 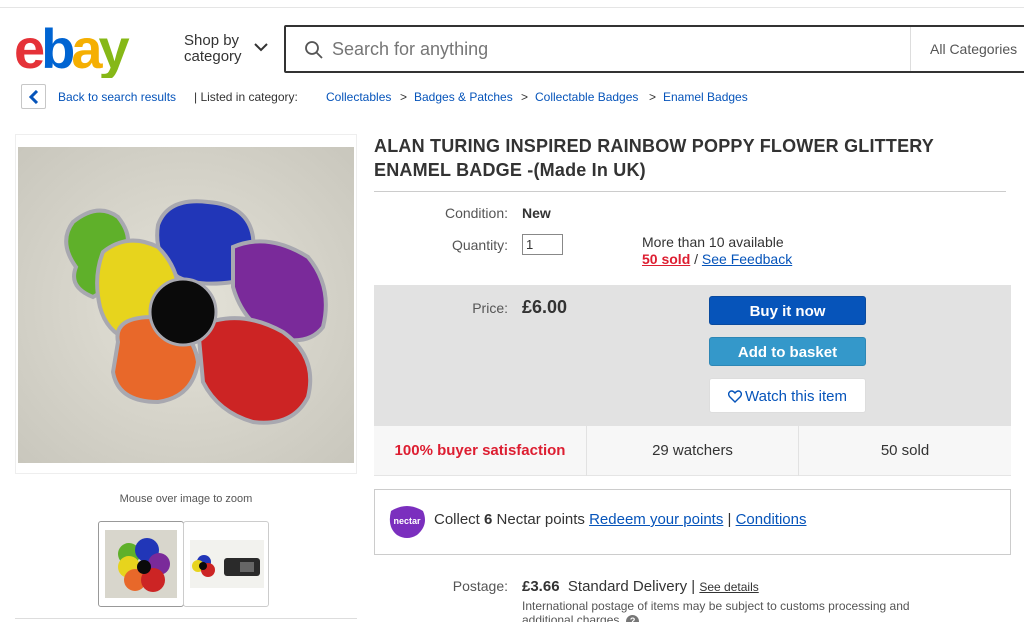 I want to click on breadcrumb-collectable-badges: Collectable Badges, so click(x=586, y=97).